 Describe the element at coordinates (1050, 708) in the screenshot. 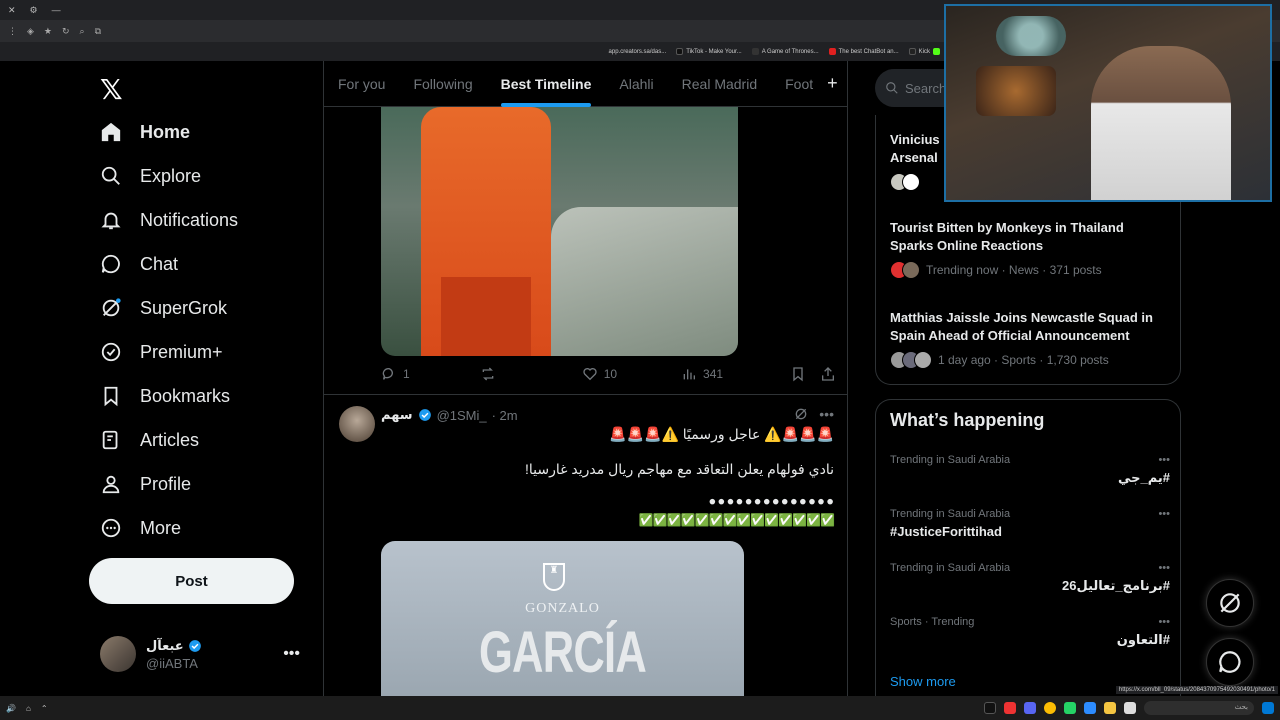

I see `chrome-icon` at that location.